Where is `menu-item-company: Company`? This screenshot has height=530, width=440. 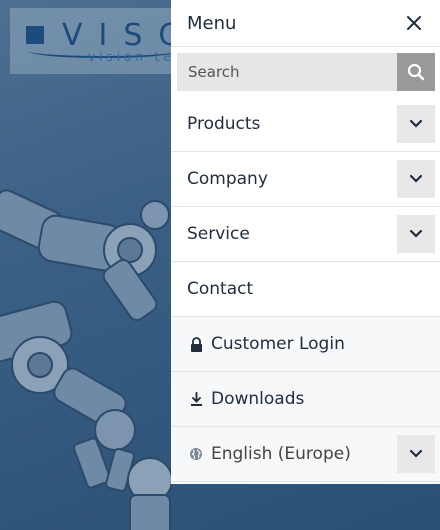 menu-item-company: Company is located at coordinates (305, 179).